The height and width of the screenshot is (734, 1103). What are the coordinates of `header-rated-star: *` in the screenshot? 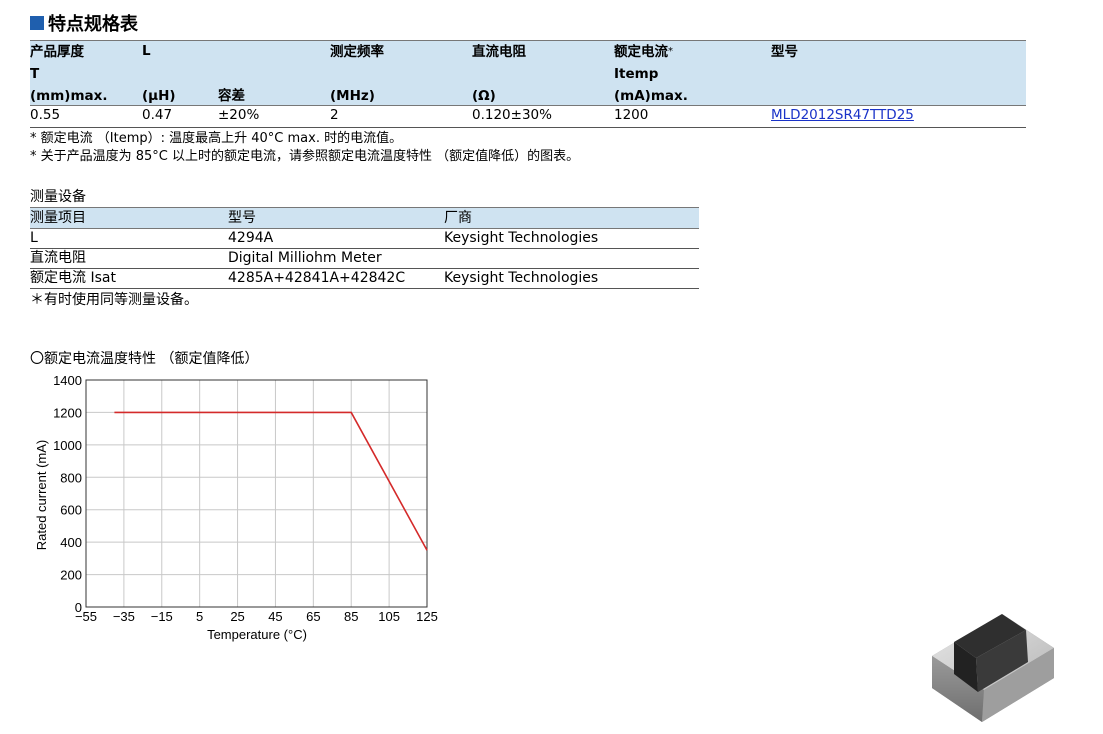 It's located at (670, 51).